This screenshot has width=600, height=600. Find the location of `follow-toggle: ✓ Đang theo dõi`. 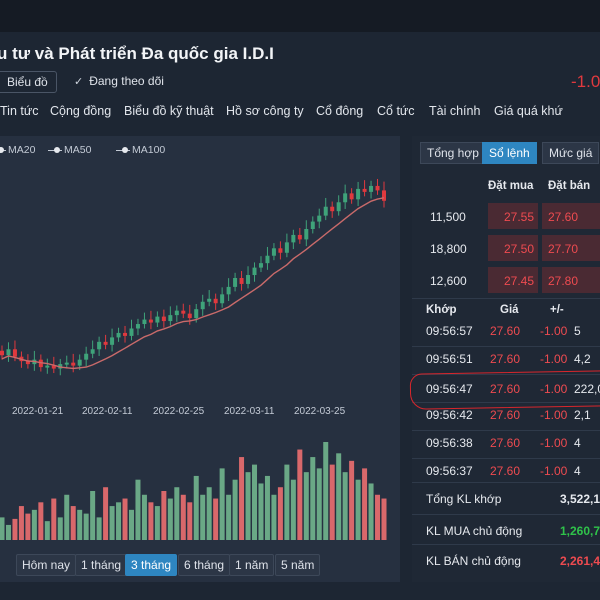

follow-toggle: ✓ Đang theo dõi is located at coordinates (119, 81).